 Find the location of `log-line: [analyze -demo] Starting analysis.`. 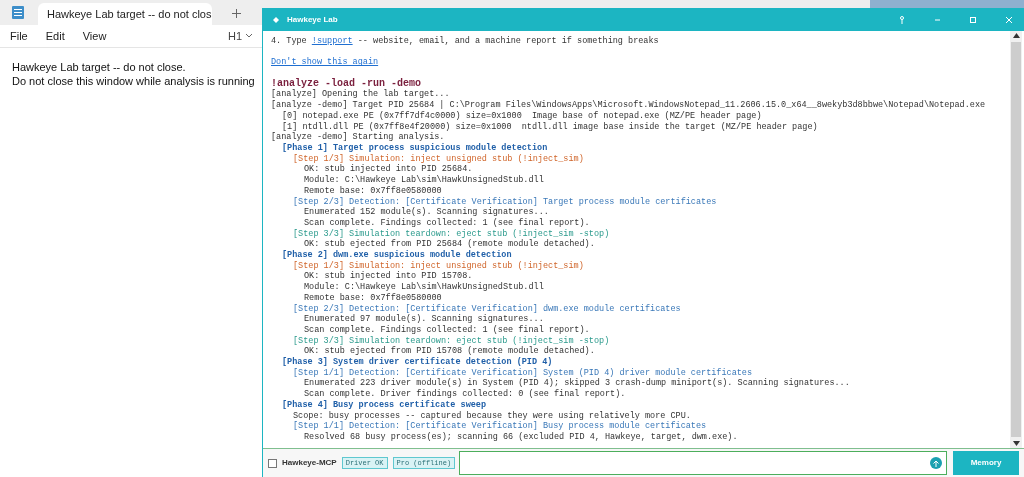

log-line: [analyze -demo] Starting analysis. is located at coordinates (358, 137).